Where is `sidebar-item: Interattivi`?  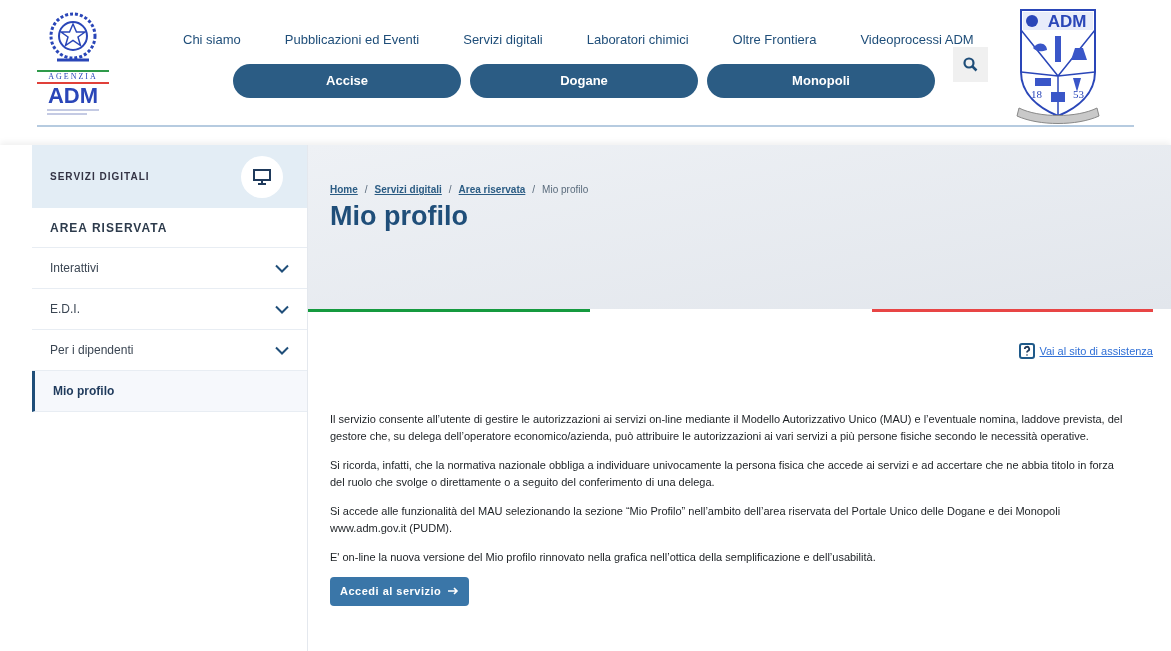
sidebar-item: Interattivi is located at coordinates (169, 268).